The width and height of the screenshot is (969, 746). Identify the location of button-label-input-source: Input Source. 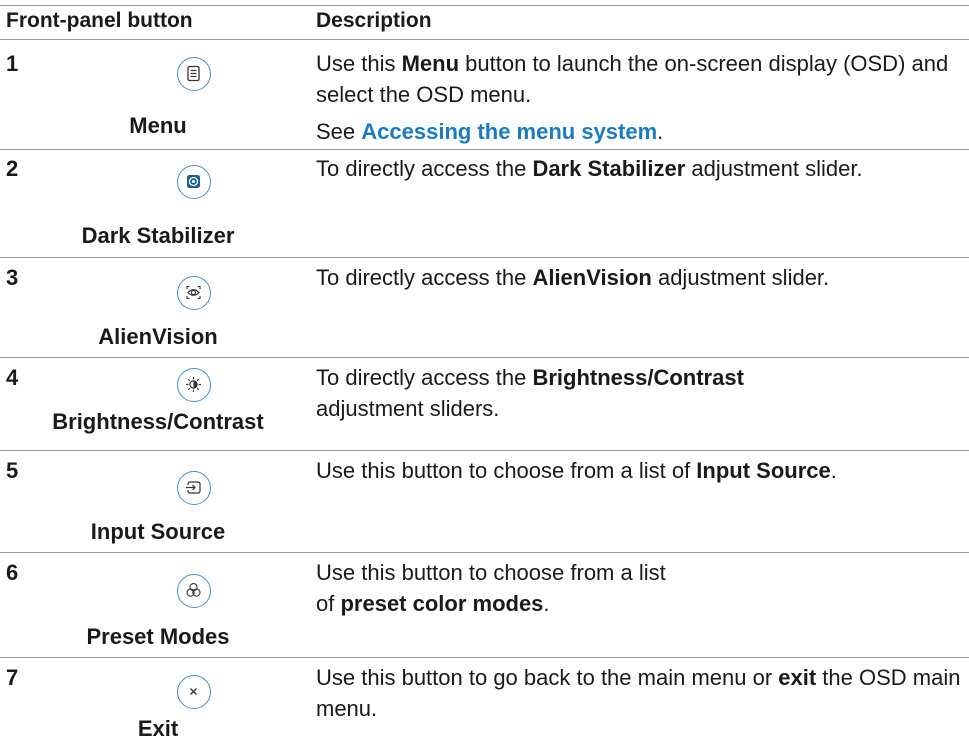
(158, 531).